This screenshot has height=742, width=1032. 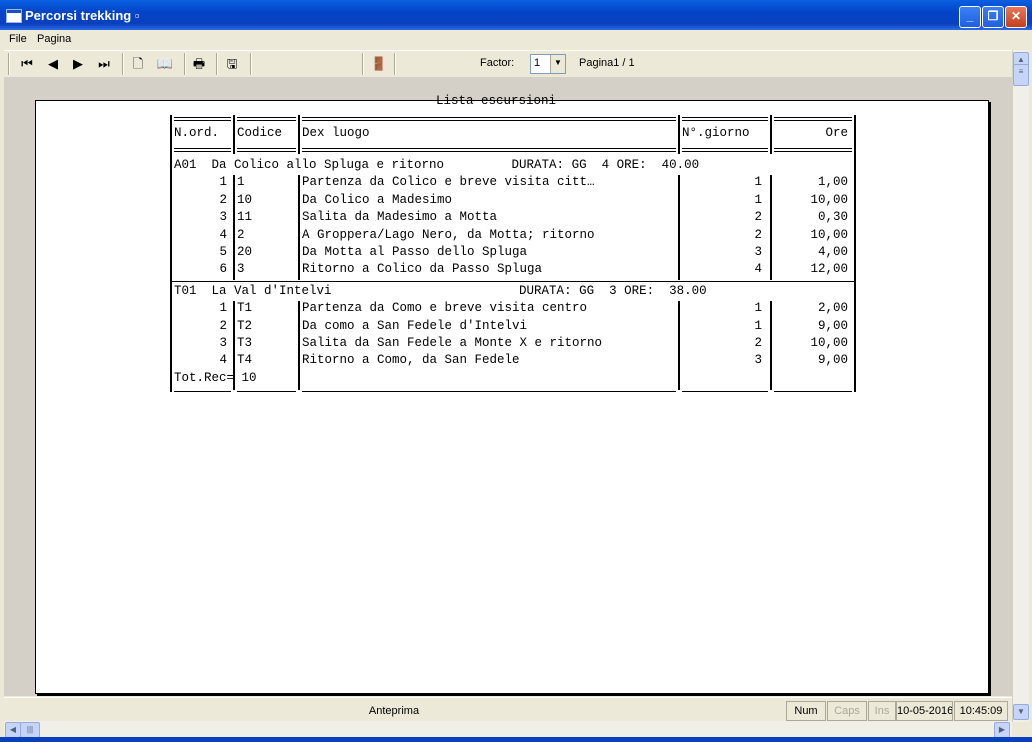 What do you see at coordinates (400, 217) in the screenshot?
I see `row-description: Salita da Madesimo a Motta` at bounding box center [400, 217].